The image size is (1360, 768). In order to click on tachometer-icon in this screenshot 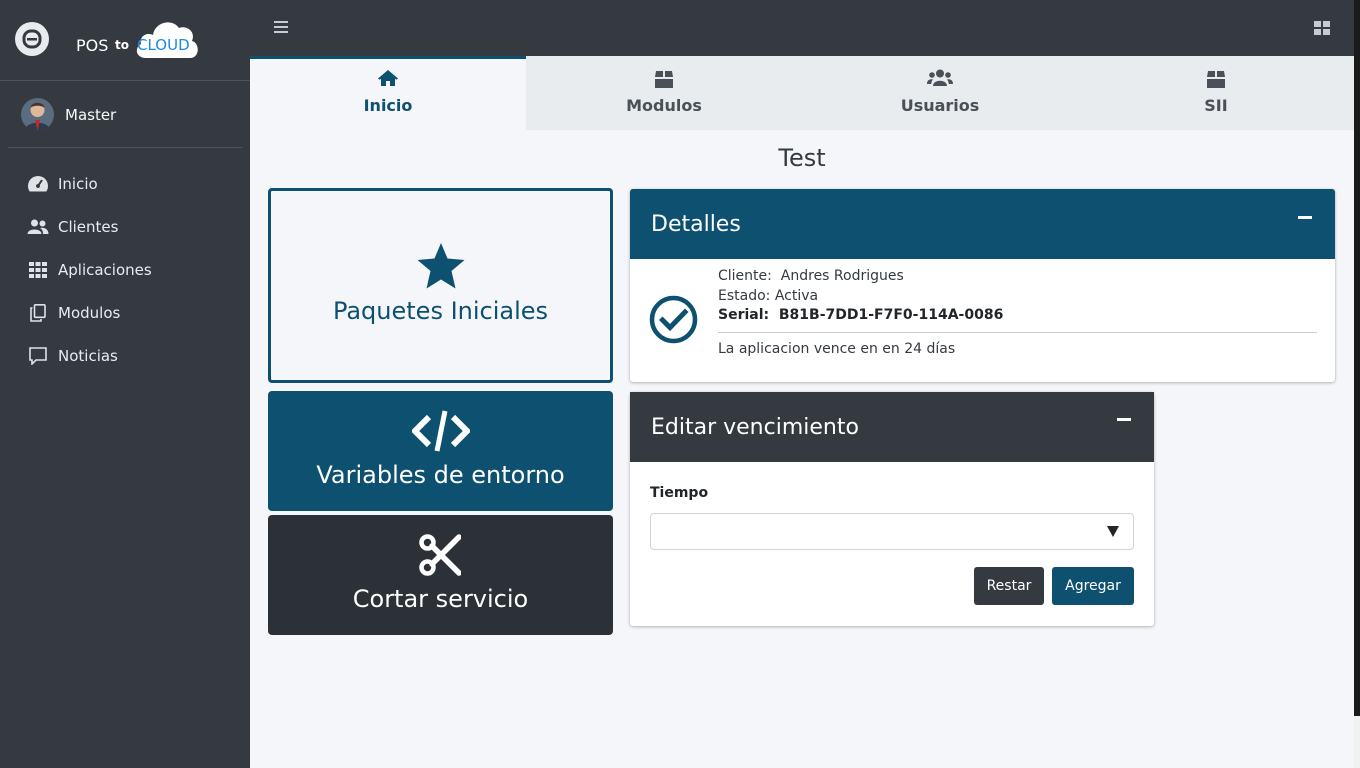, I will do `click(38, 184)`.